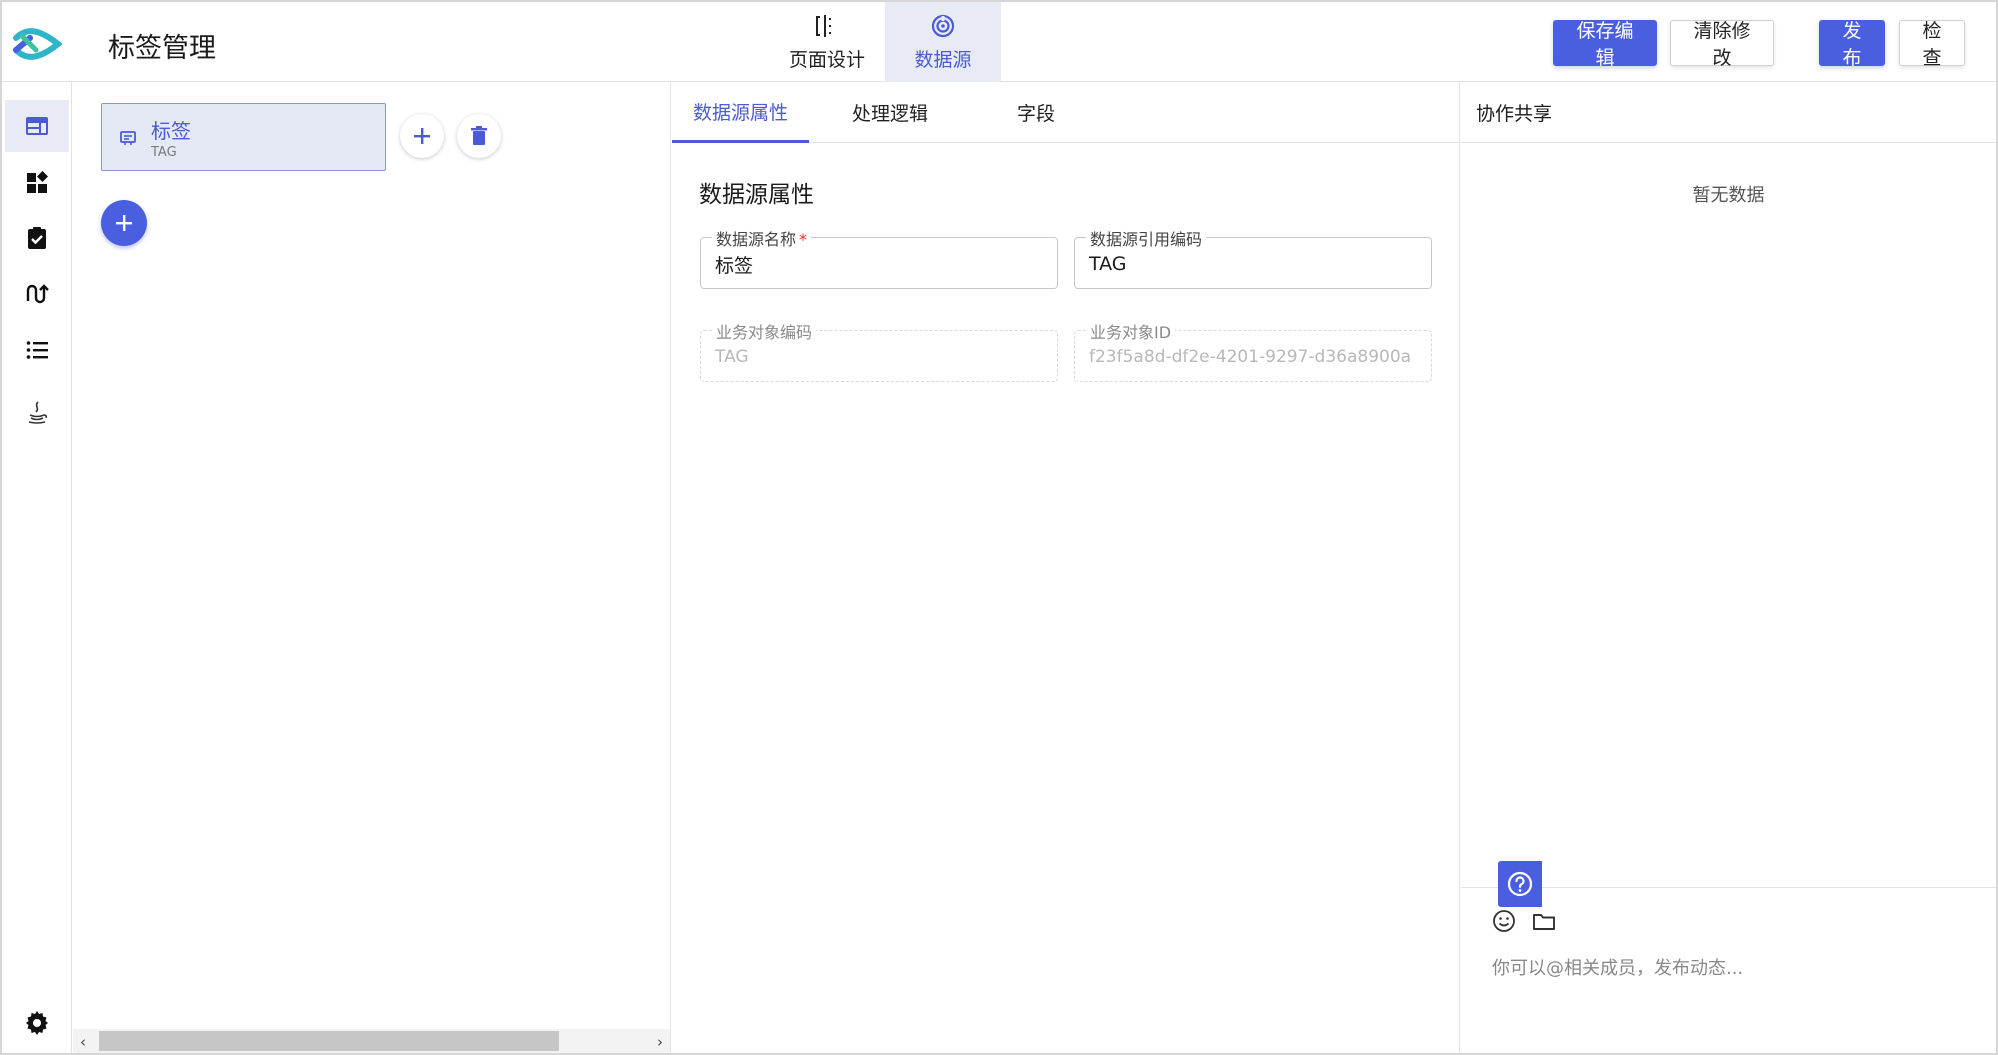  What do you see at coordinates (171, 131) in the screenshot?
I see `datasource-card-name: 标签` at bounding box center [171, 131].